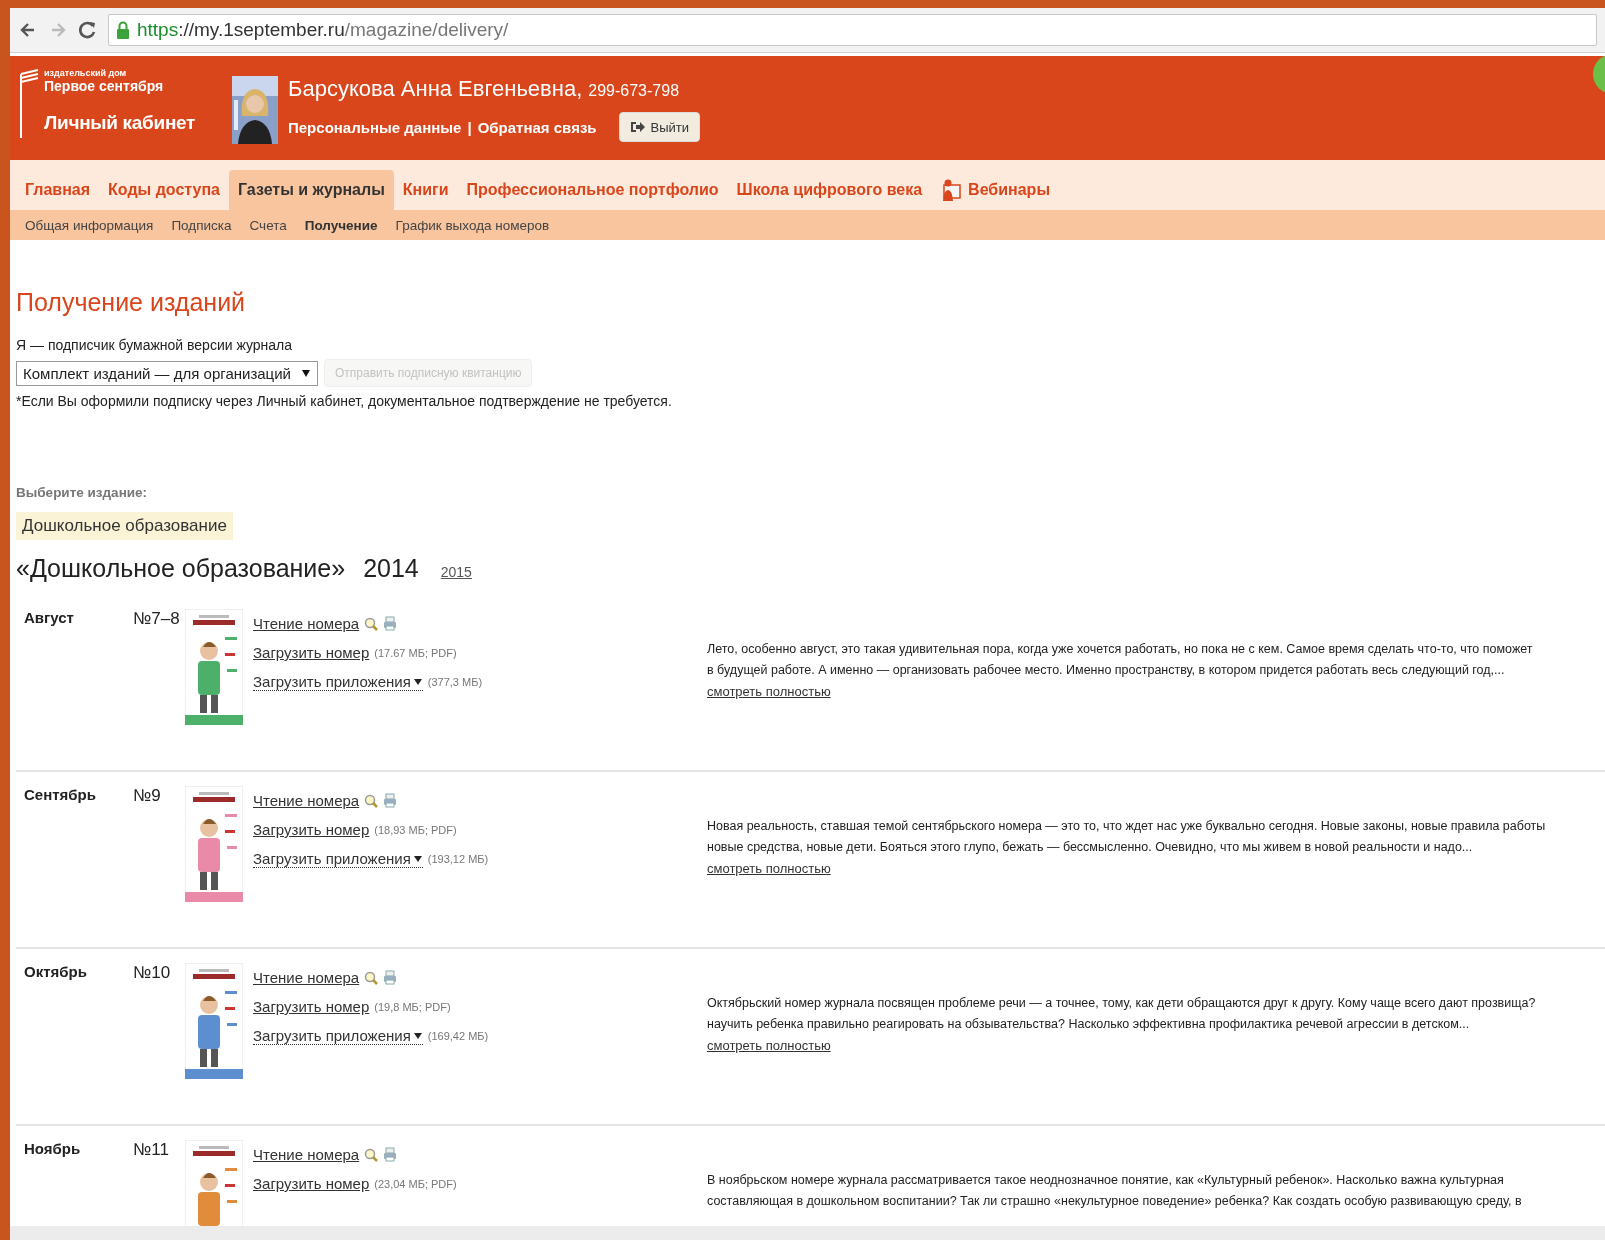  What do you see at coordinates (435, 89) in the screenshot?
I see `user-name: Барсукова Анна Евгеньевна,` at bounding box center [435, 89].